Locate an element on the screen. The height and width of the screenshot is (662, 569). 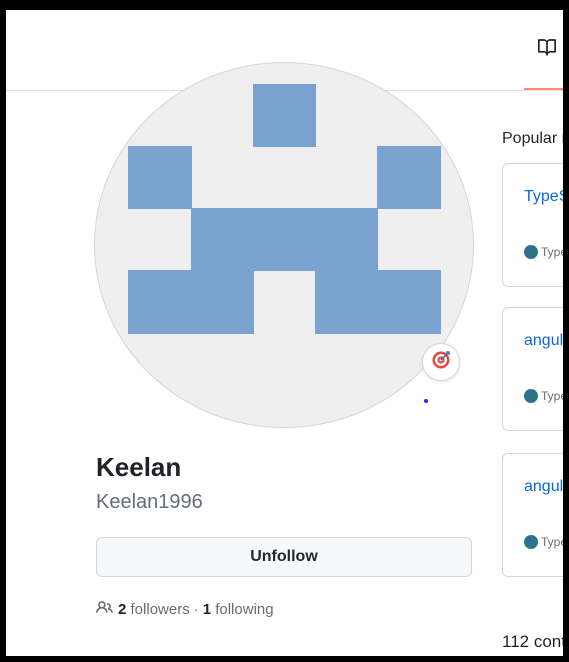
followers-link: 2 followers is located at coordinates (154, 609).